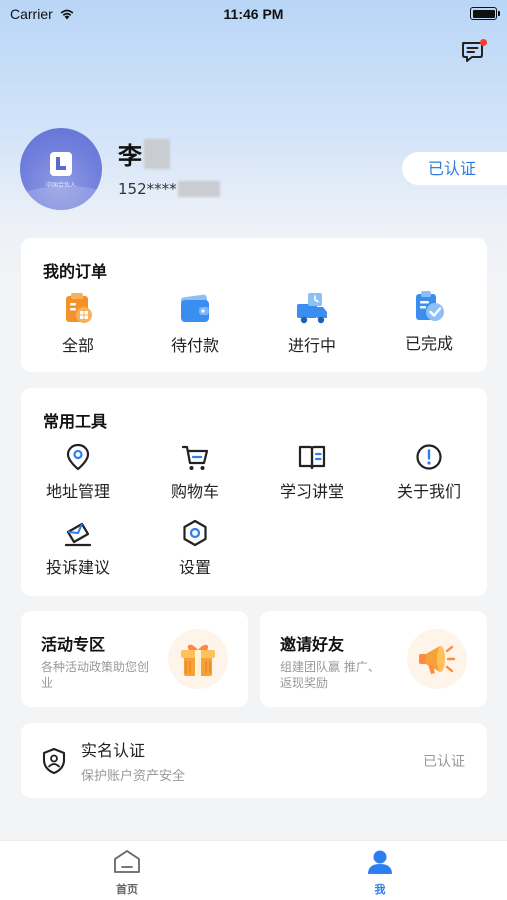 The image size is (507, 900). What do you see at coordinates (113, 750) in the screenshot?
I see `real-name-title: 实名认证` at bounding box center [113, 750].